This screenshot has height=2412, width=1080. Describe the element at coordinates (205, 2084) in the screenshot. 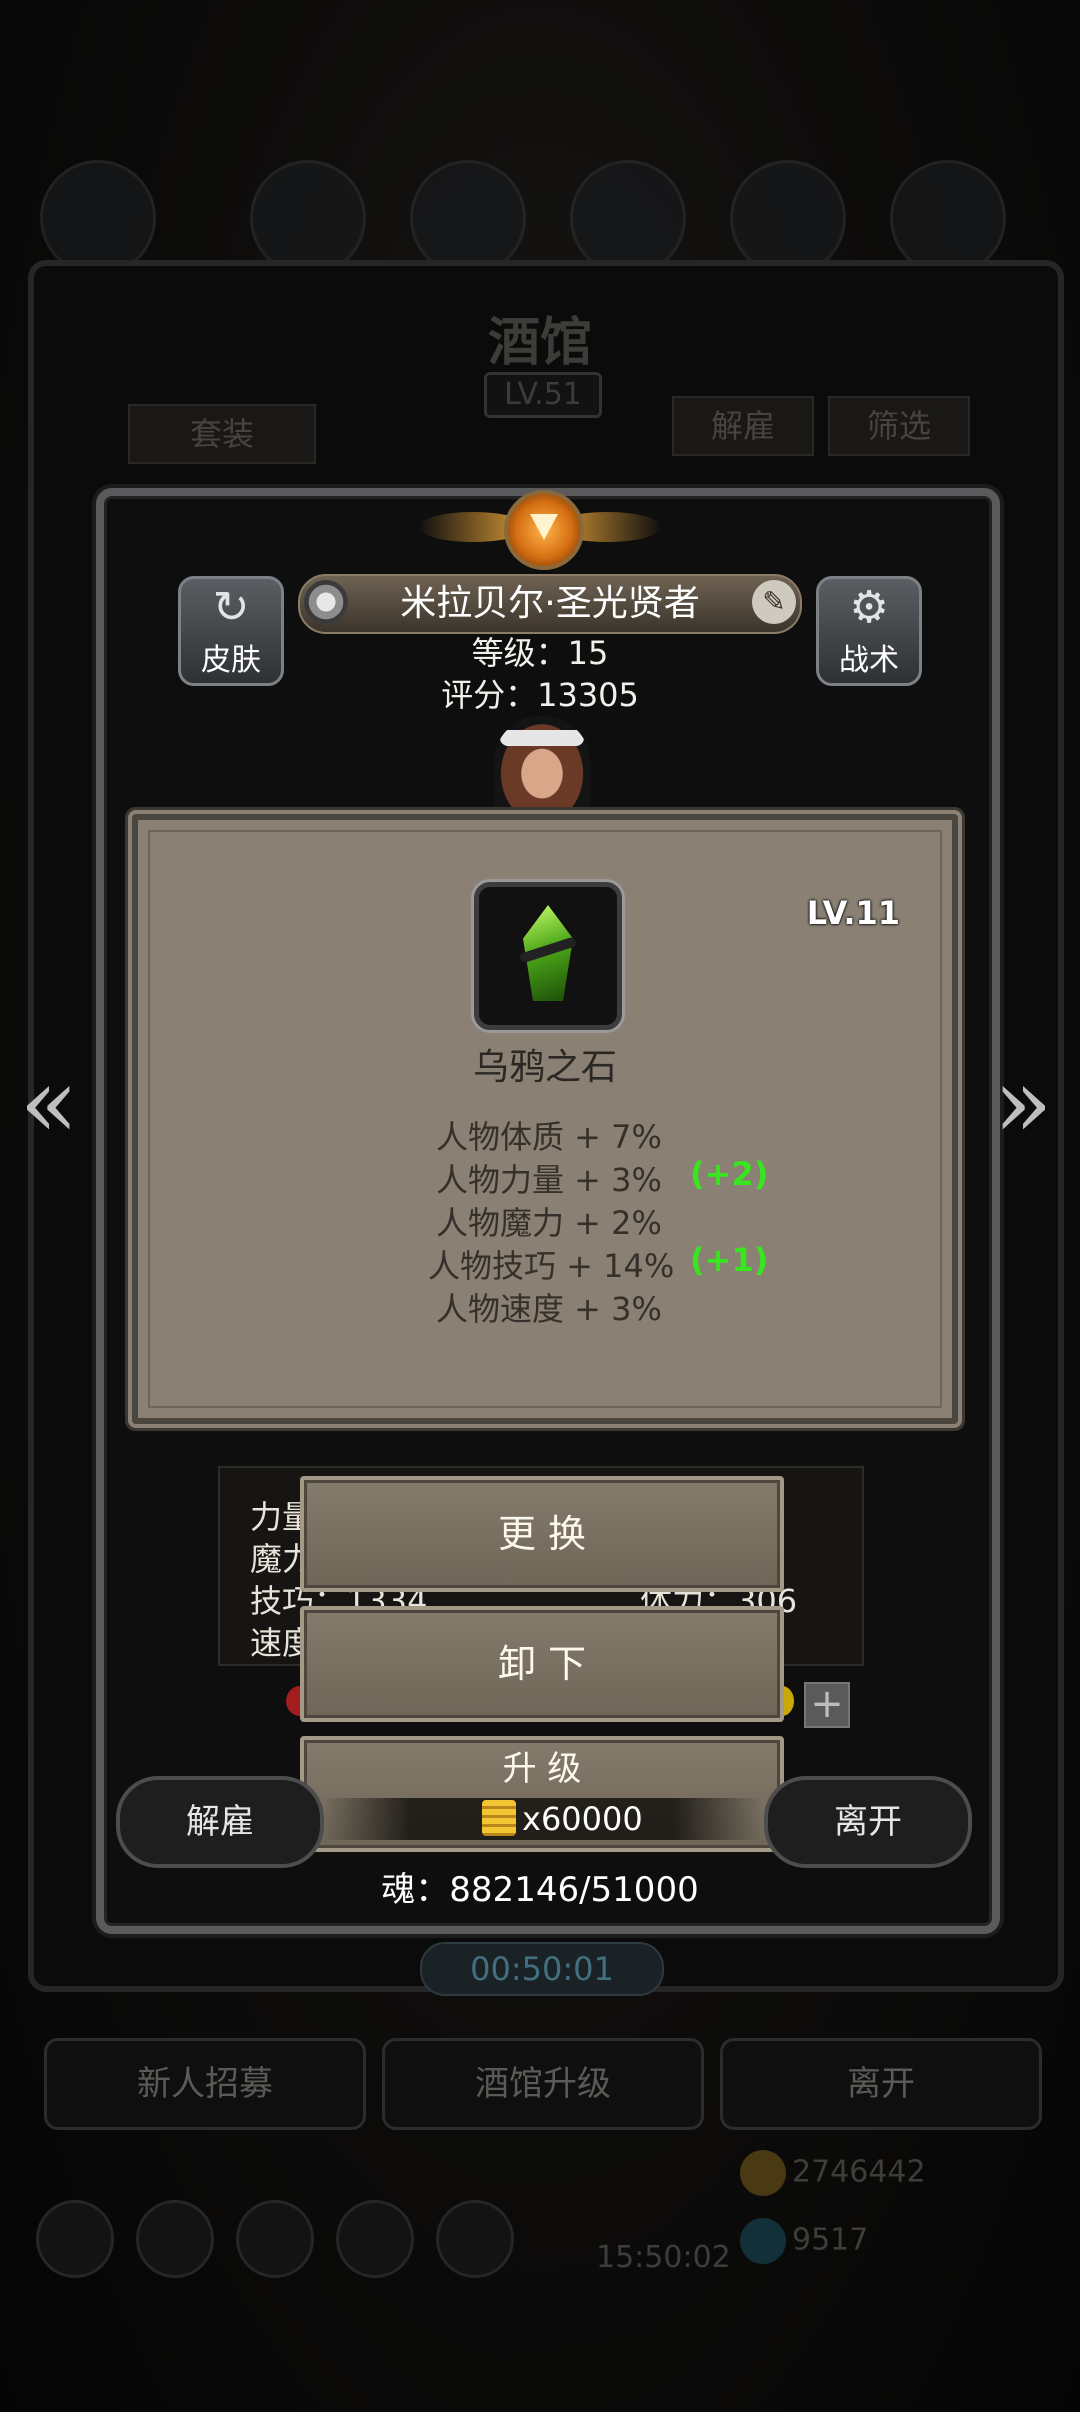

I see `recruit-button: 新人招募` at that location.